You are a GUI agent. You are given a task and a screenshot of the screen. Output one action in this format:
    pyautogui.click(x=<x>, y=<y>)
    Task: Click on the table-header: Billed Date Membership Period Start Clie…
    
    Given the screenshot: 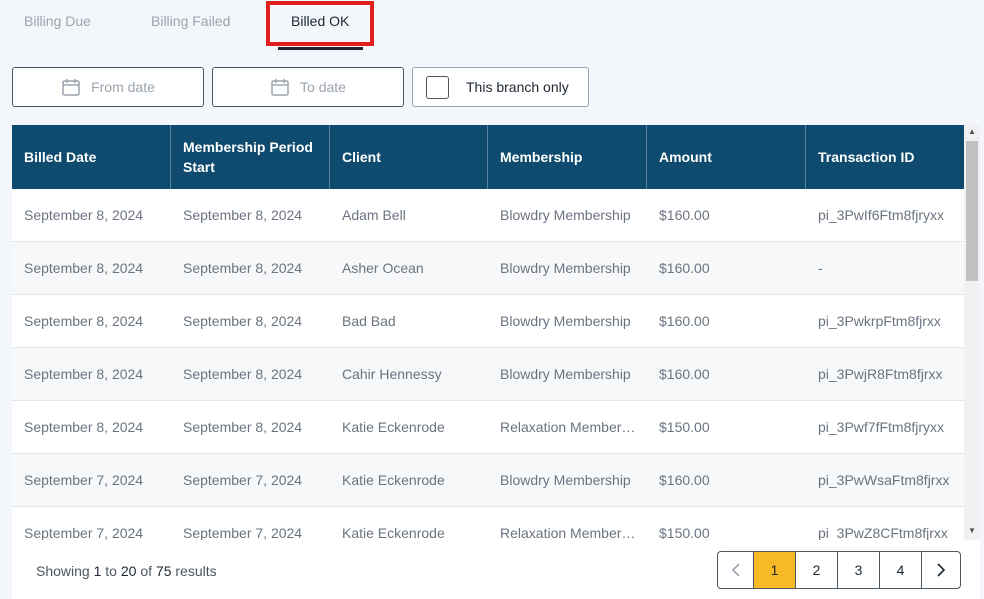 What is the action you would take?
    pyautogui.click(x=488, y=157)
    